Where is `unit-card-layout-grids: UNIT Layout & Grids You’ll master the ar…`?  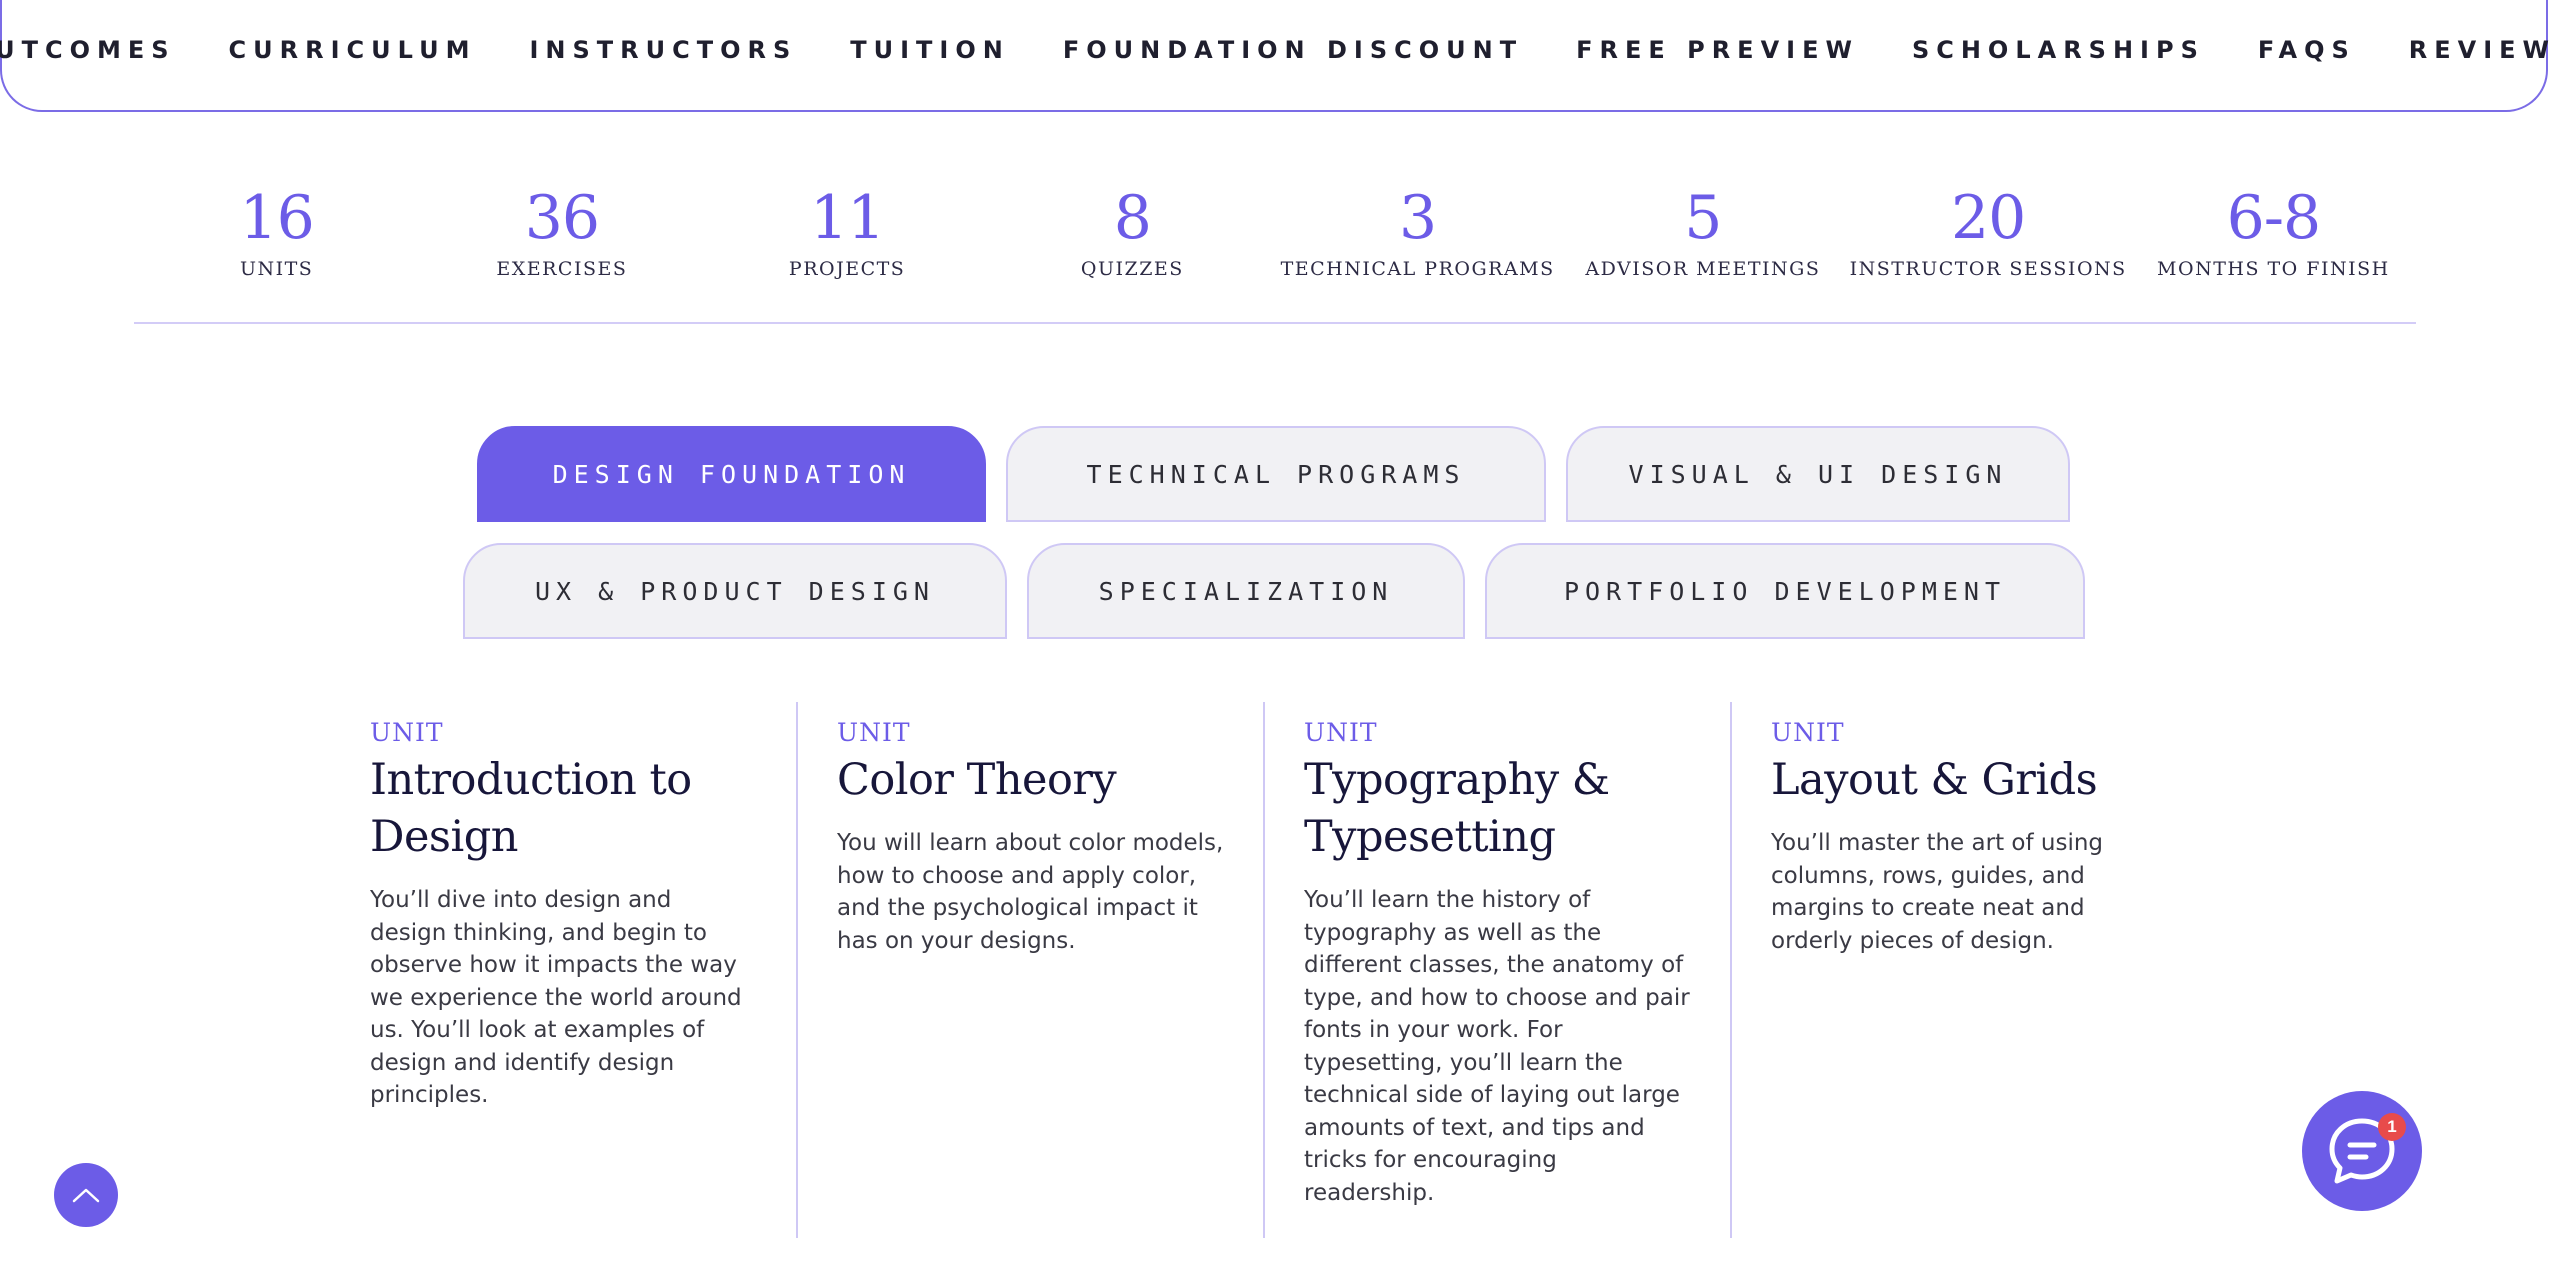
unit-card-layout-grids: UNIT Layout & Grids You’ll master the ar… is located at coordinates (1971, 970).